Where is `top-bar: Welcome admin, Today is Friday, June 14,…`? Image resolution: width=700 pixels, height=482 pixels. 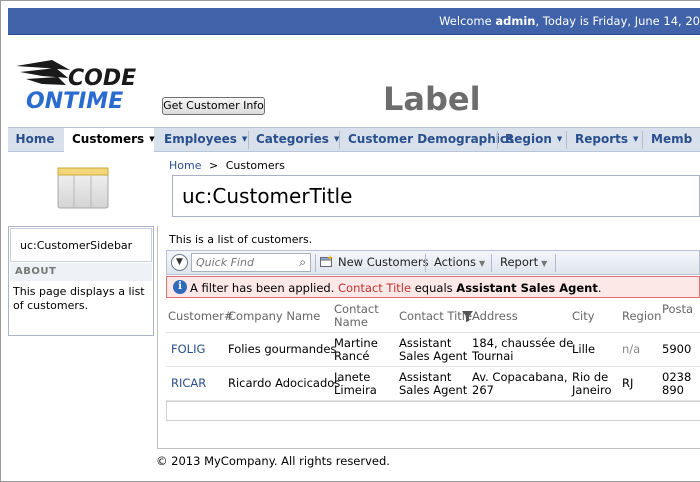
top-bar: Welcome admin, Today is Friday, June 14,… is located at coordinates (354, 21).